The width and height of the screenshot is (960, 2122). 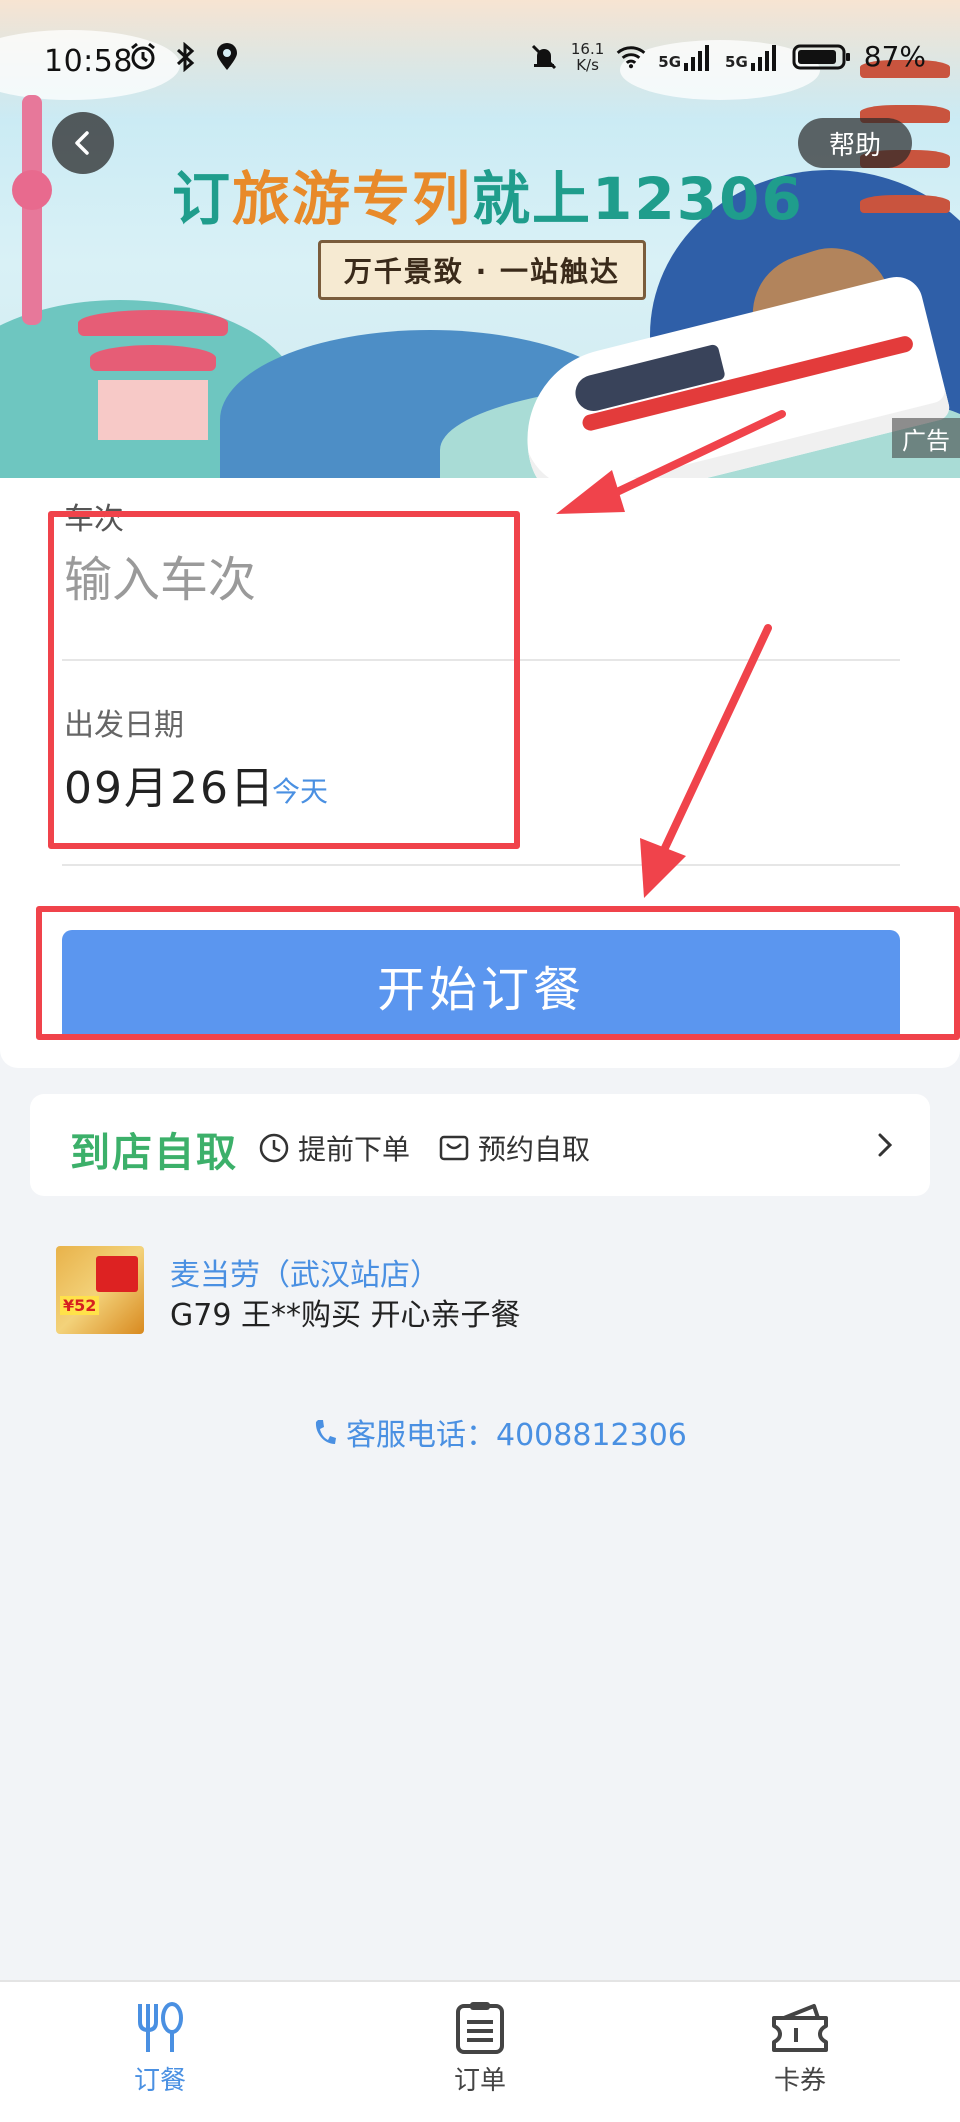 What do you see at coordinates (926, 438) in the screenshot?
I see `ad-tag: 广告` at bounding box center [926, 438].